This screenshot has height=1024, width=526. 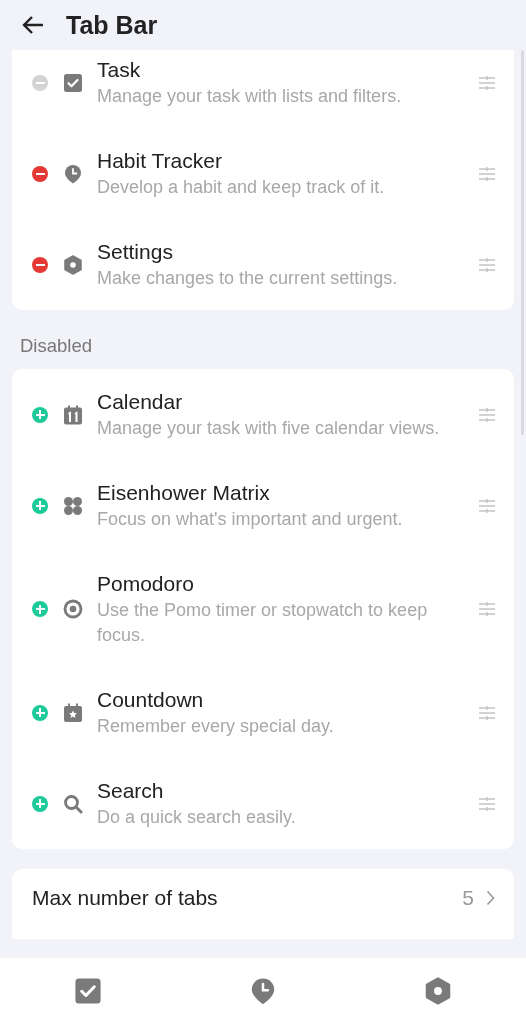 What do you see at coordinates (112, 25) in the screenshot?
I see `page-title: Tab Bar` at bounding box center [112, 25].